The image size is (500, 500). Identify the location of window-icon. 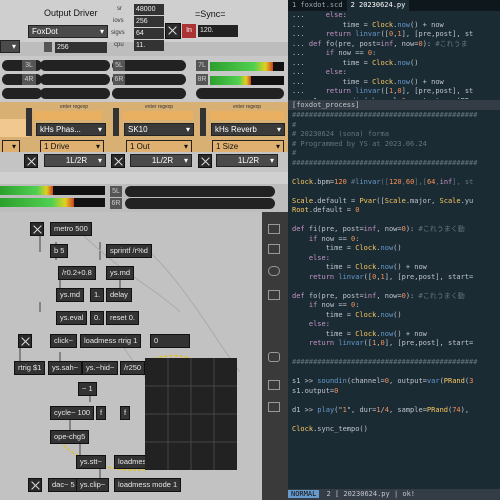
(274, 229).